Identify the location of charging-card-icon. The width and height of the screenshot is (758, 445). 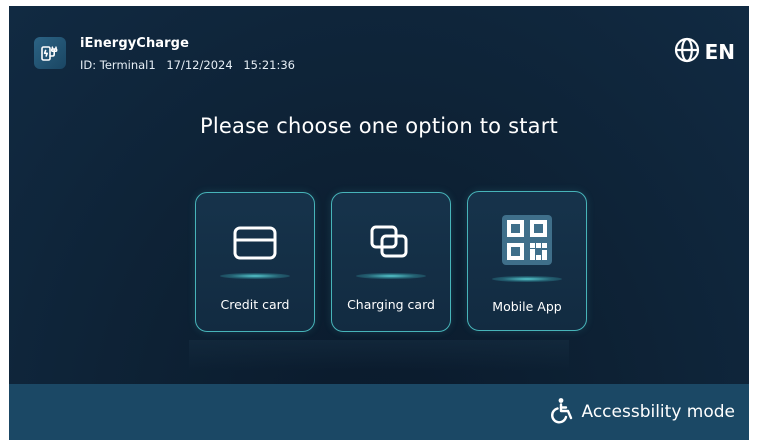
(391, 243).